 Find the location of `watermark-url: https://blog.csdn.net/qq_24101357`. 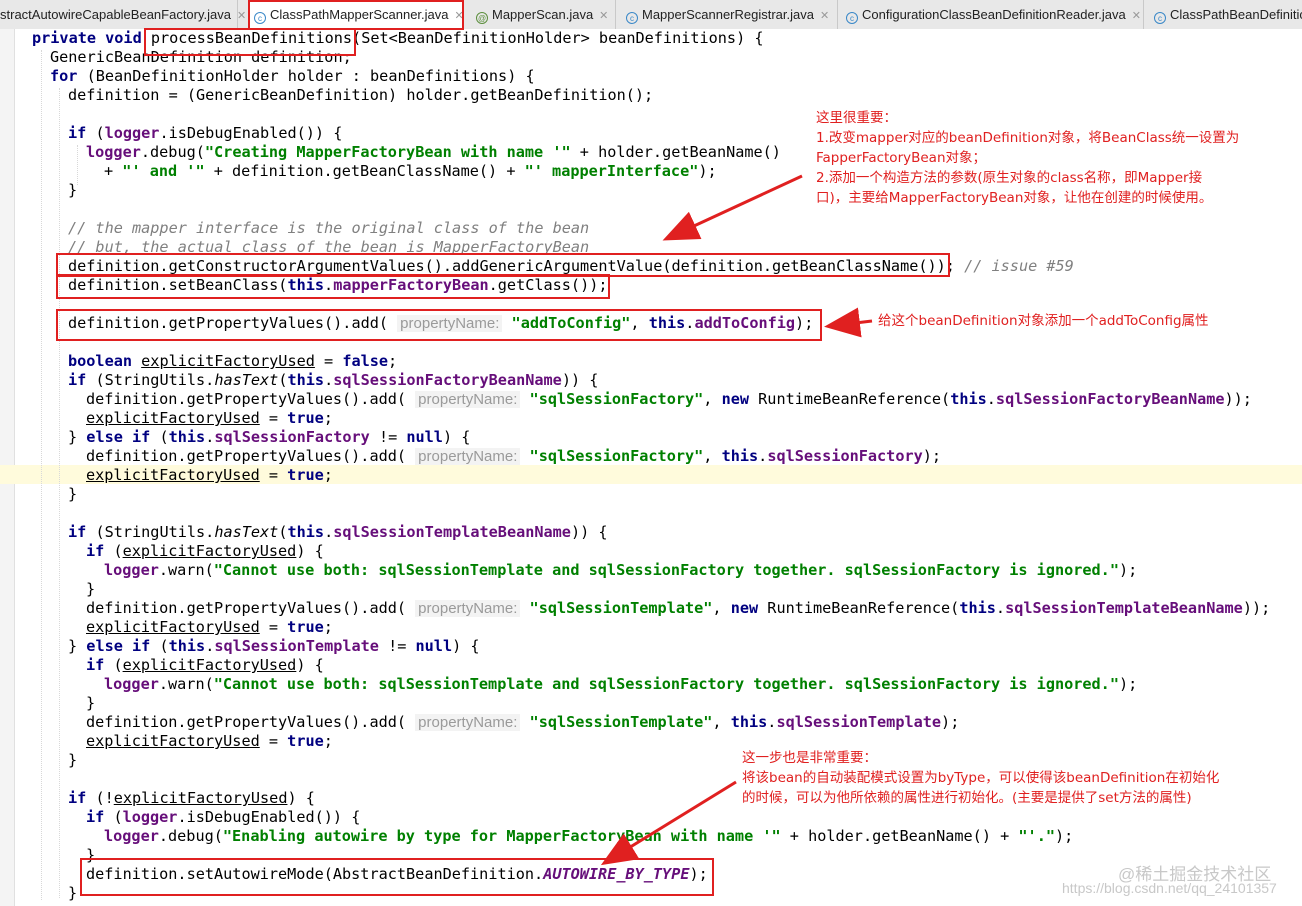

watermark-url: https://blog.csdn.net/qq_24101357 is located at coordinates (1169, 888).